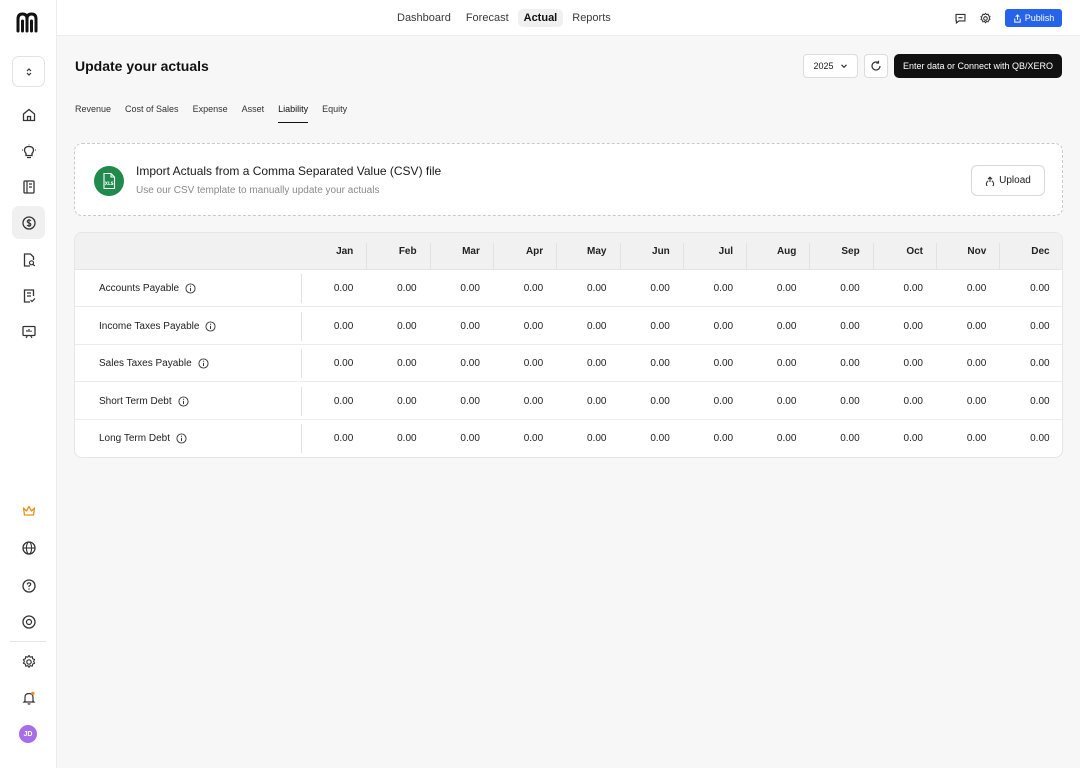 The image size is (1080, 768). Describe the element at coordinates (28, 734) in the screenshot. I see `avatar: JD` at that location.